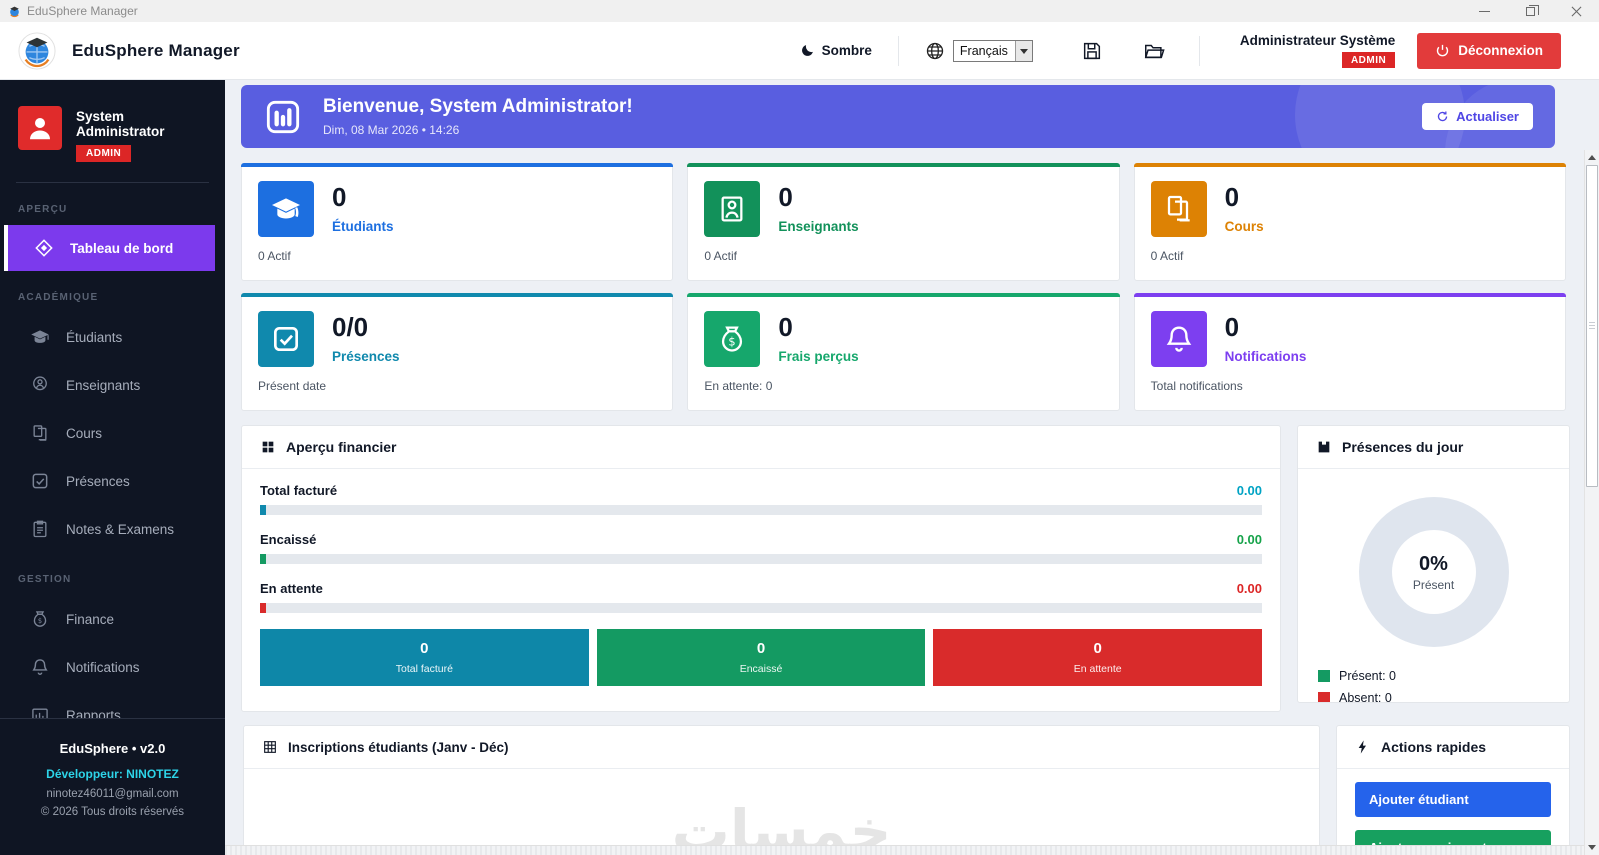 The width and height of the screenshot is (1599, 855). Describe the element at coordinates (818, 226) in the screenshot. I see `stat-label: Enseignants` at that location.